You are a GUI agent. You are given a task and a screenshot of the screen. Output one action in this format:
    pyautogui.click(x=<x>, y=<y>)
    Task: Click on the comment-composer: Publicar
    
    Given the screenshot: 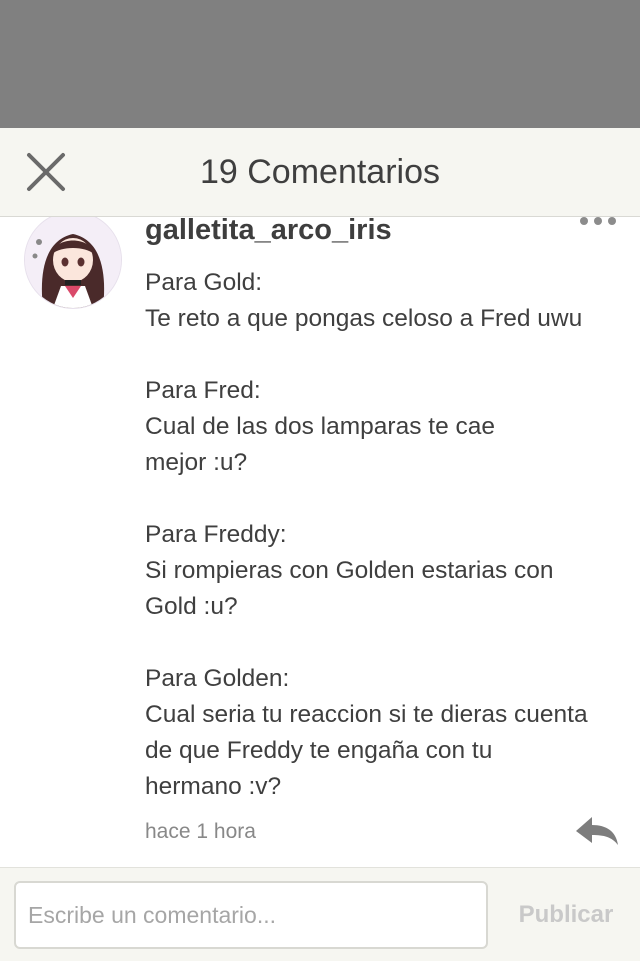 What is the action you would take?
    pyautogui.click(x=320, y=914)
    